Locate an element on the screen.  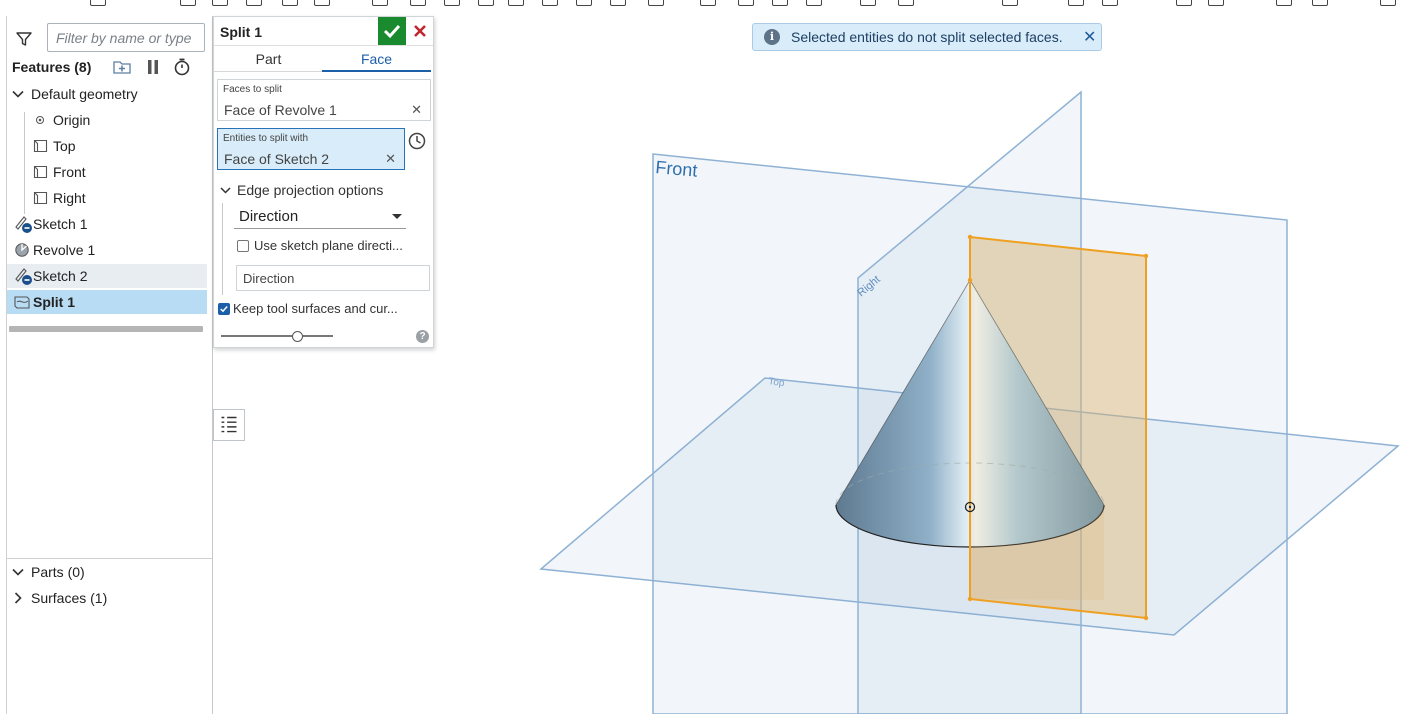
sheet-metal-tool-icon is located at coordinates (1184, 3).